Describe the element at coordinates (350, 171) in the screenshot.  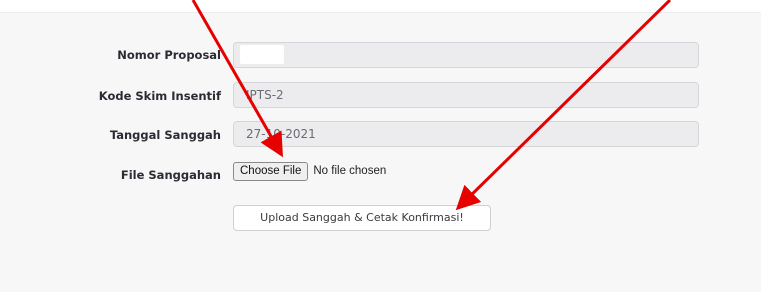
I see `file-status-text: No file chosen` at that location.